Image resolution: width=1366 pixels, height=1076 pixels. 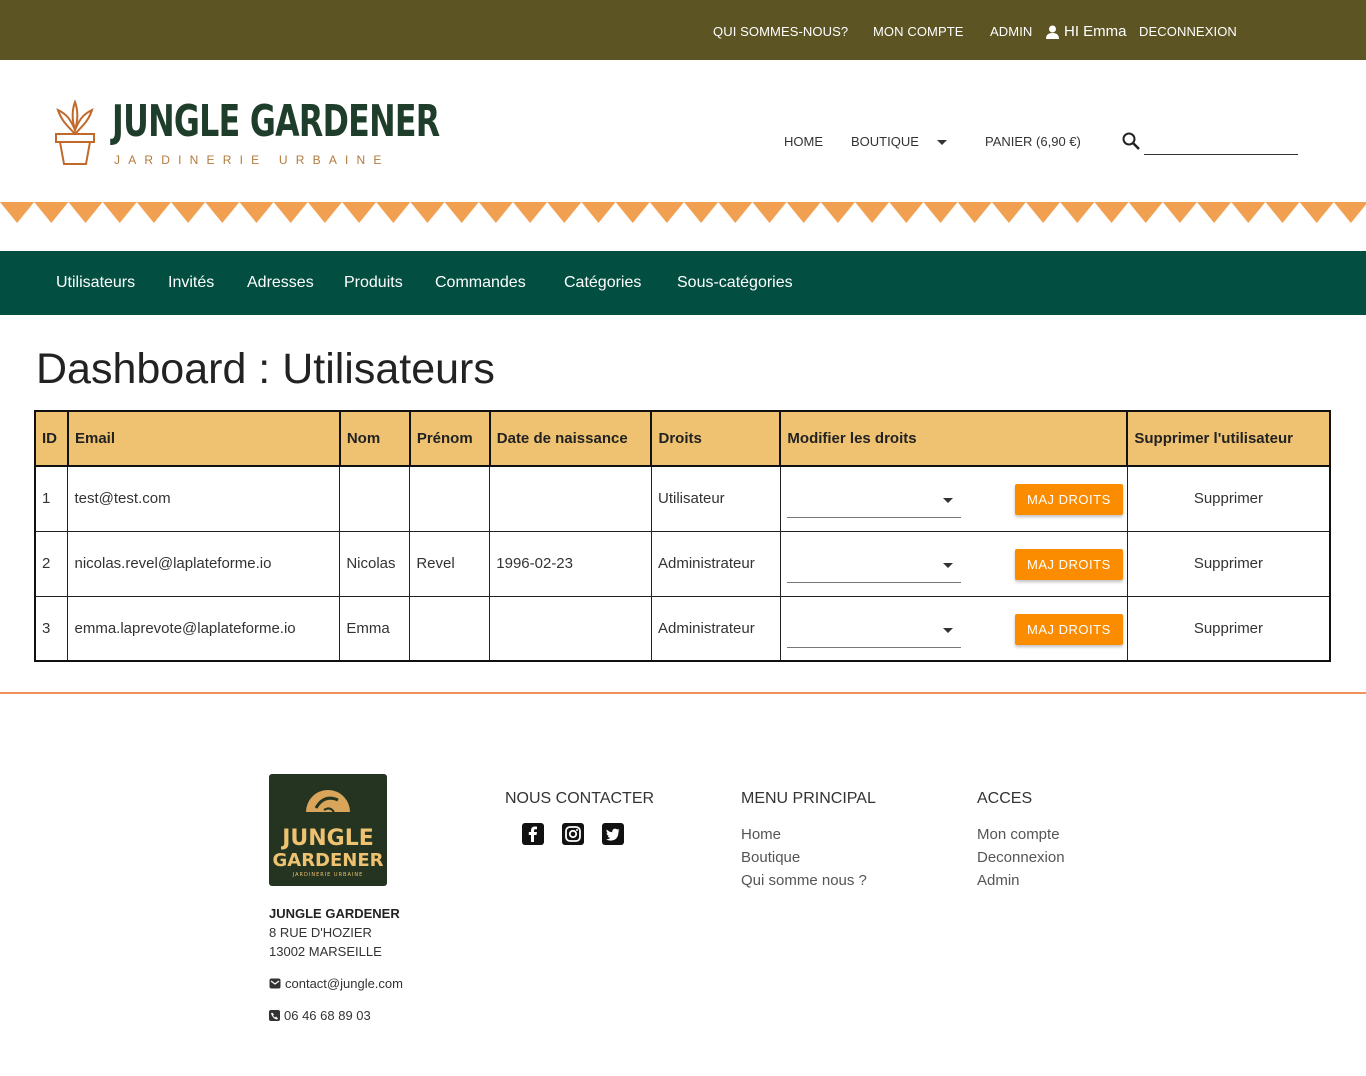 What do you see at coordinates (1011, 31) in the screenshot?
I see `admin-link: ADMIN` at bounding box center [1011, 31].